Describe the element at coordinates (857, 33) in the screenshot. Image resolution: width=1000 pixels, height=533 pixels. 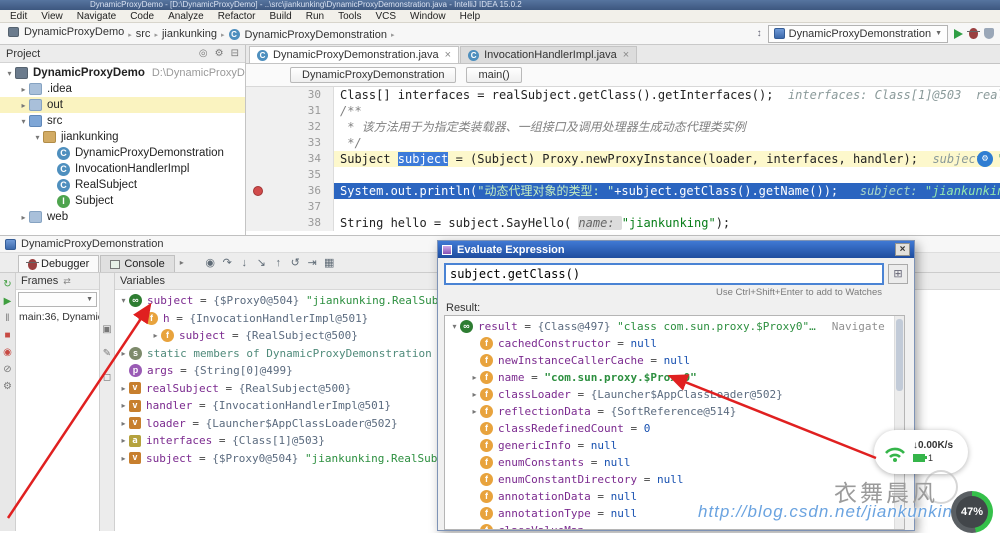
I see `run-configuration-select: DynamicProxyDemonstration ▼` at that location.